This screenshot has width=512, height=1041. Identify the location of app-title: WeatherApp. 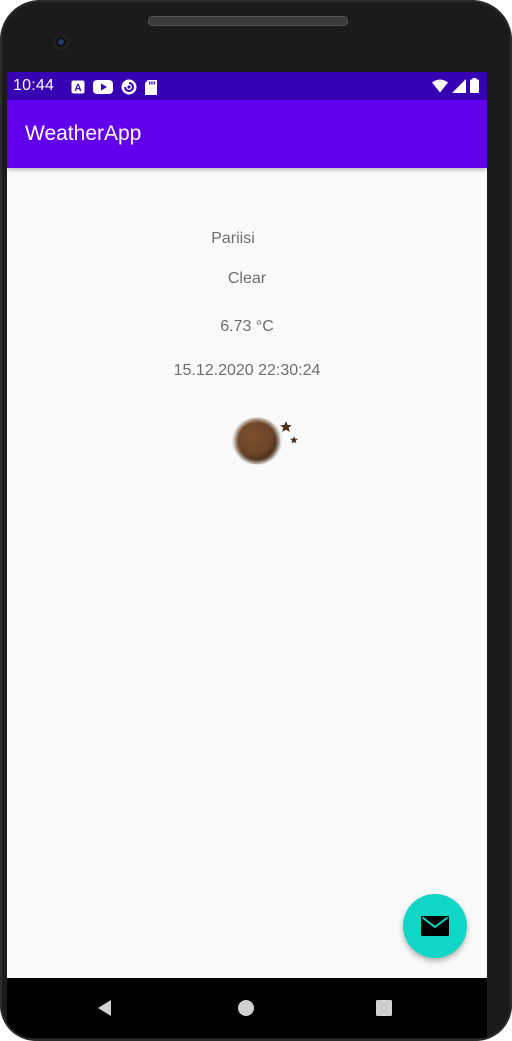
(83, 133).